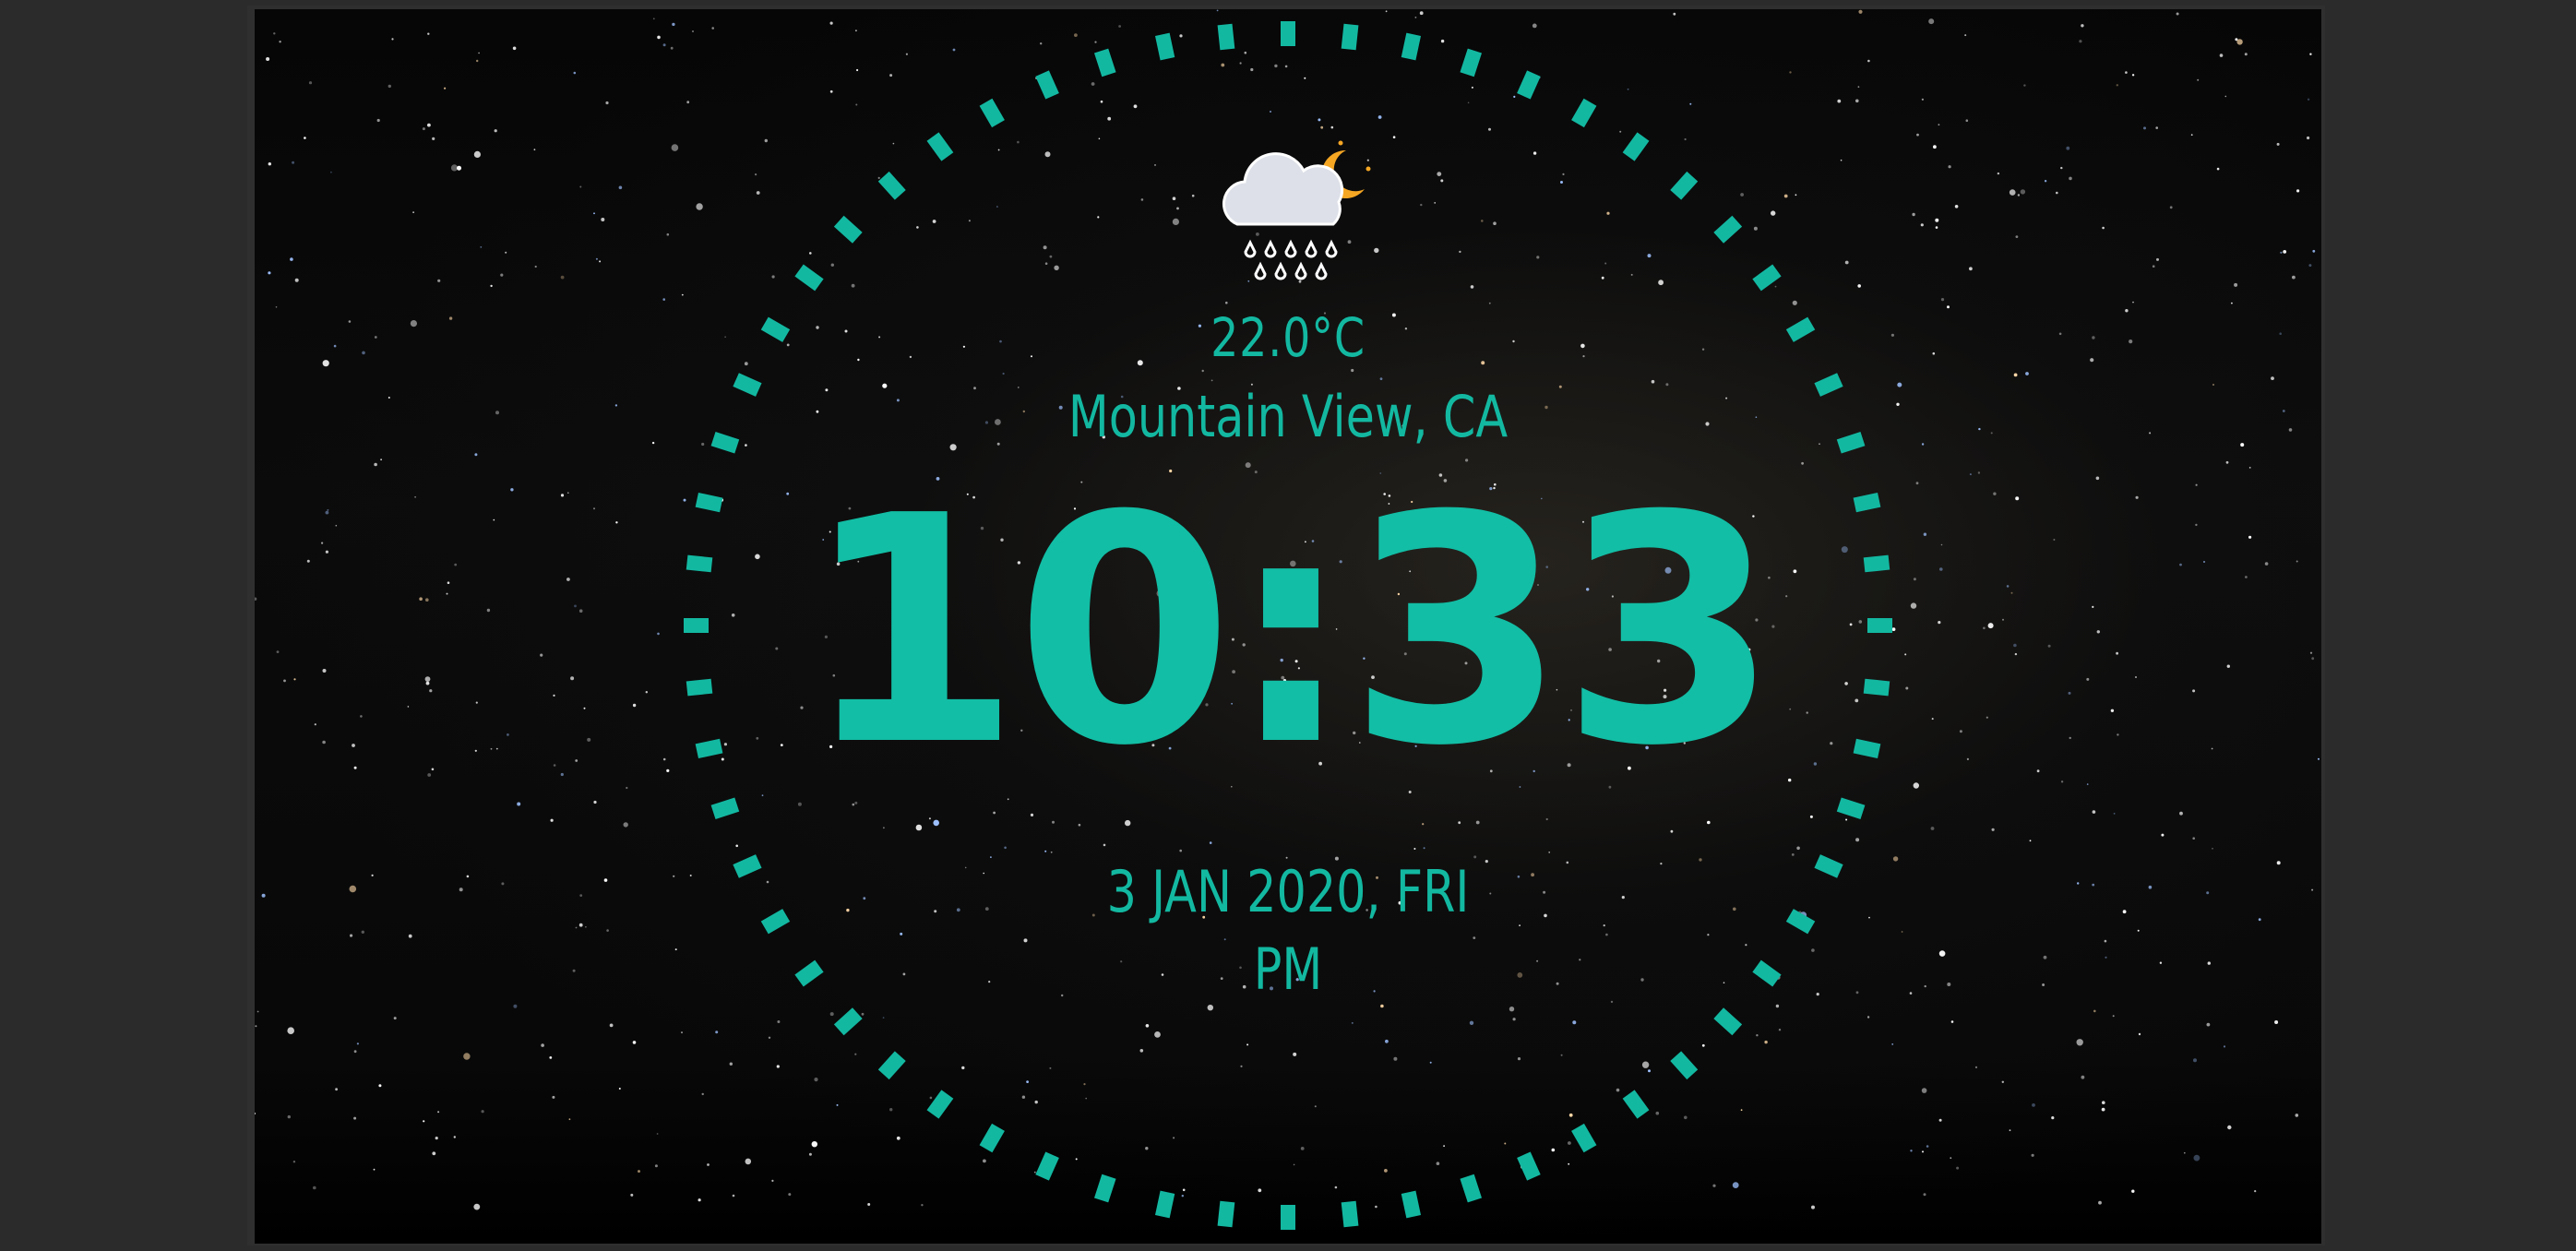 The image size is (2576, 1251). I want to click on night-rain-icon, so click(1296, 210).